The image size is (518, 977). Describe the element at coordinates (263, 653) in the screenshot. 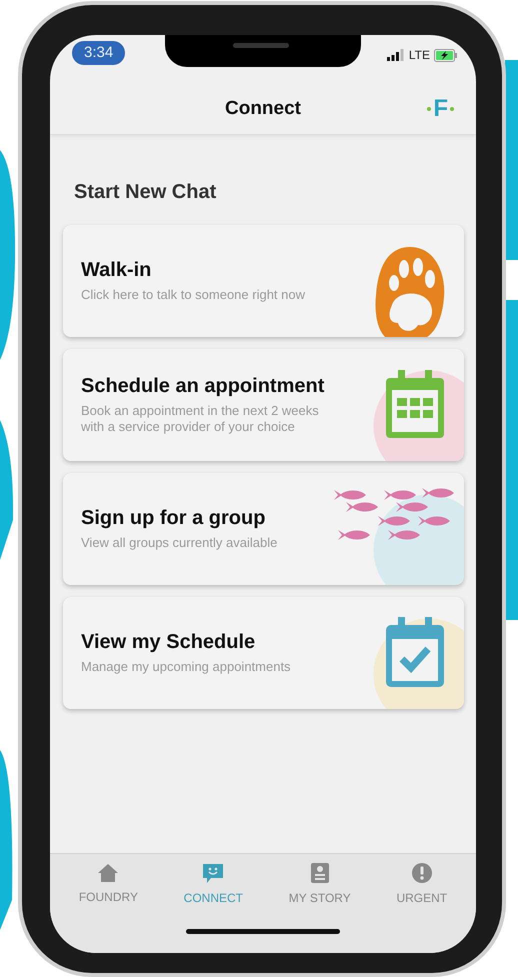

I see `option-card: View my Schedule Manage my upcoming appointments` at that location.